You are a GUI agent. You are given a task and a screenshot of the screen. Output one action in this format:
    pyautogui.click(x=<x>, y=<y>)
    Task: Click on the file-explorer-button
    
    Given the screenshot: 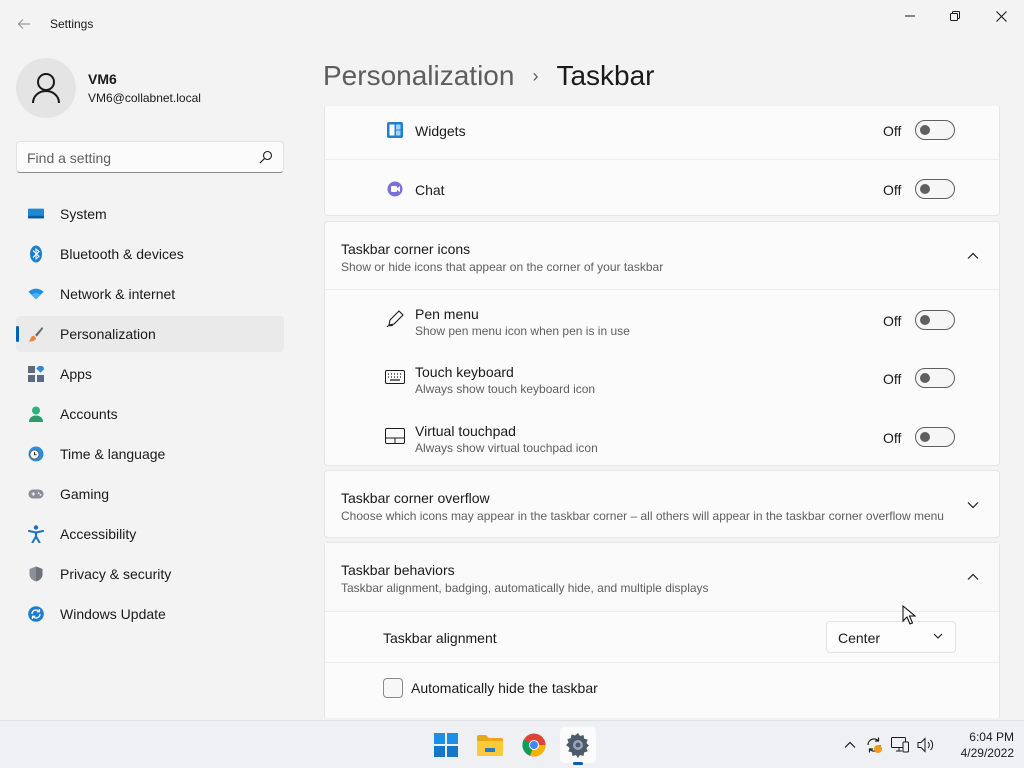 What is the action you would take?
    pyautogui.click(x=490, y=745)
    